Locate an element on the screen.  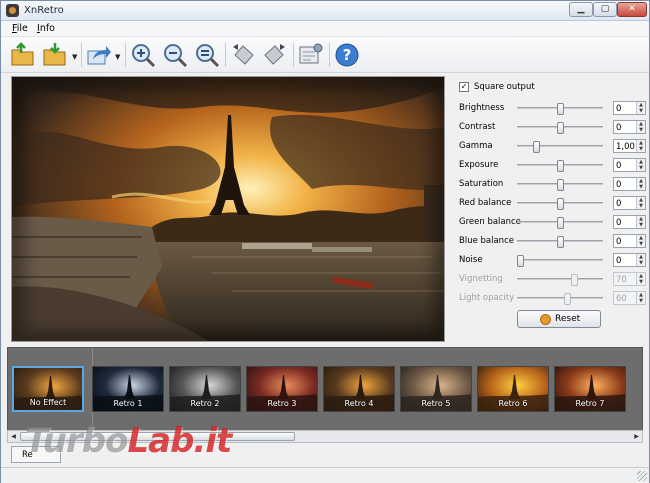
rotate-left-button is located at coordinates (243, 55).